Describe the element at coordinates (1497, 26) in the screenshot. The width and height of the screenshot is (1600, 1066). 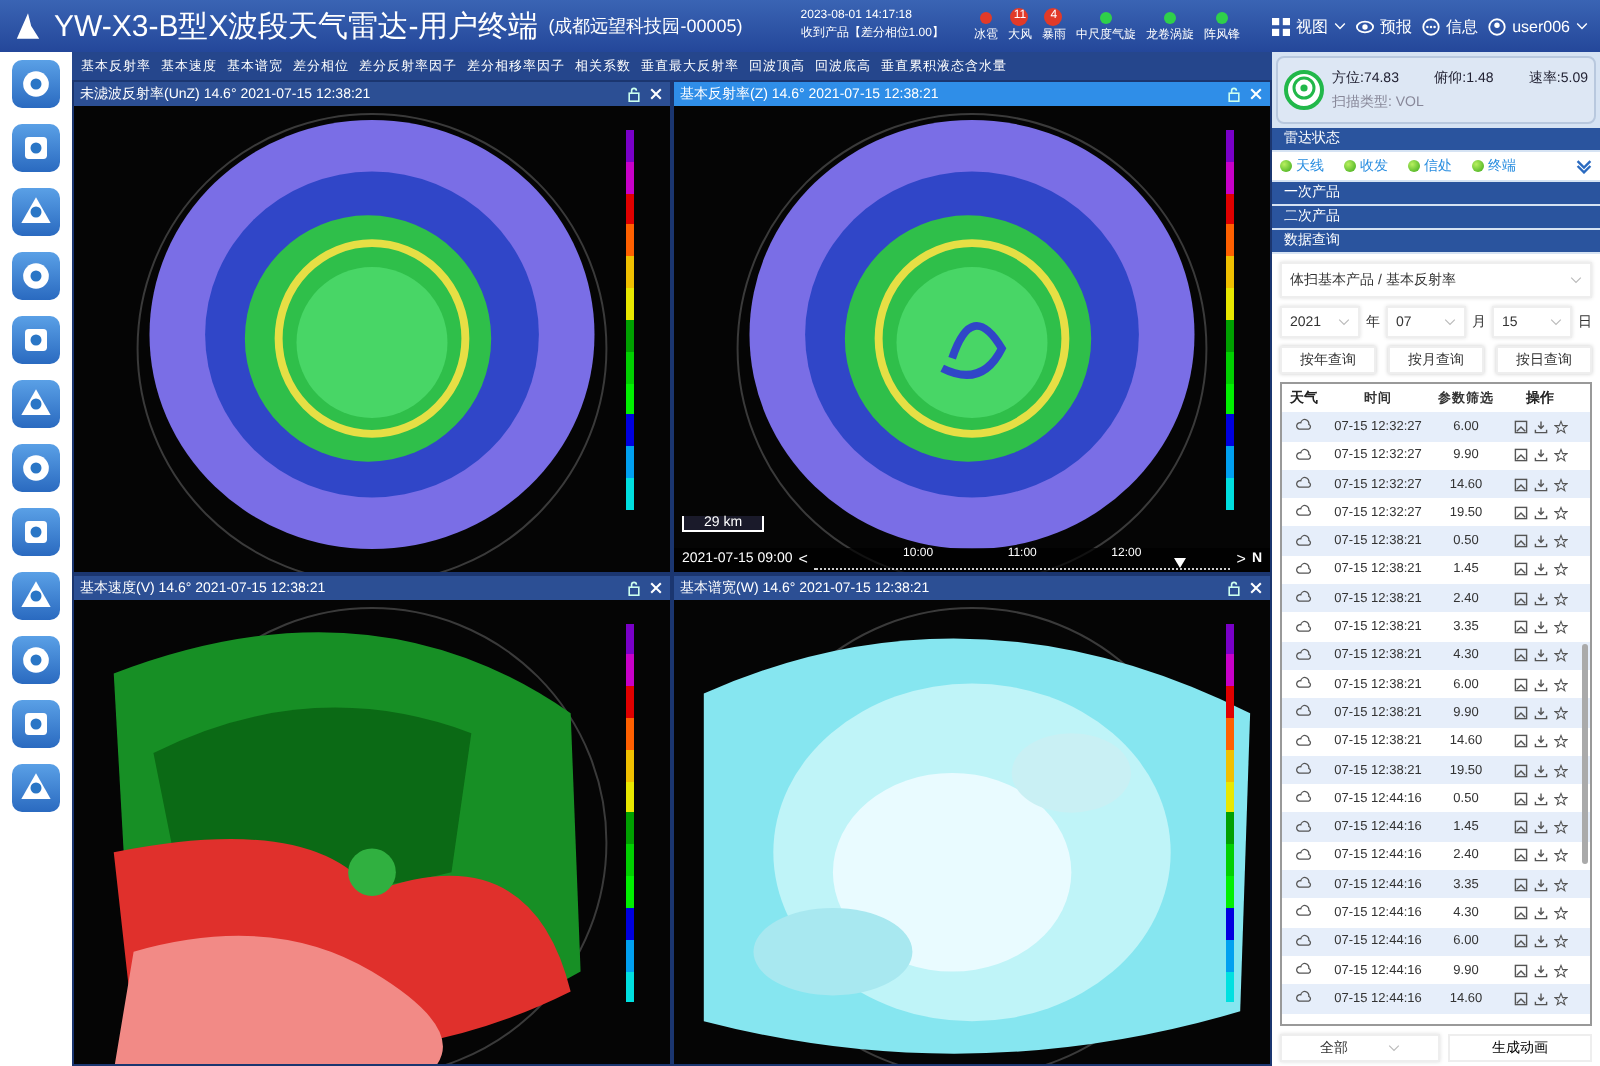
I see `user-icon` at that location.